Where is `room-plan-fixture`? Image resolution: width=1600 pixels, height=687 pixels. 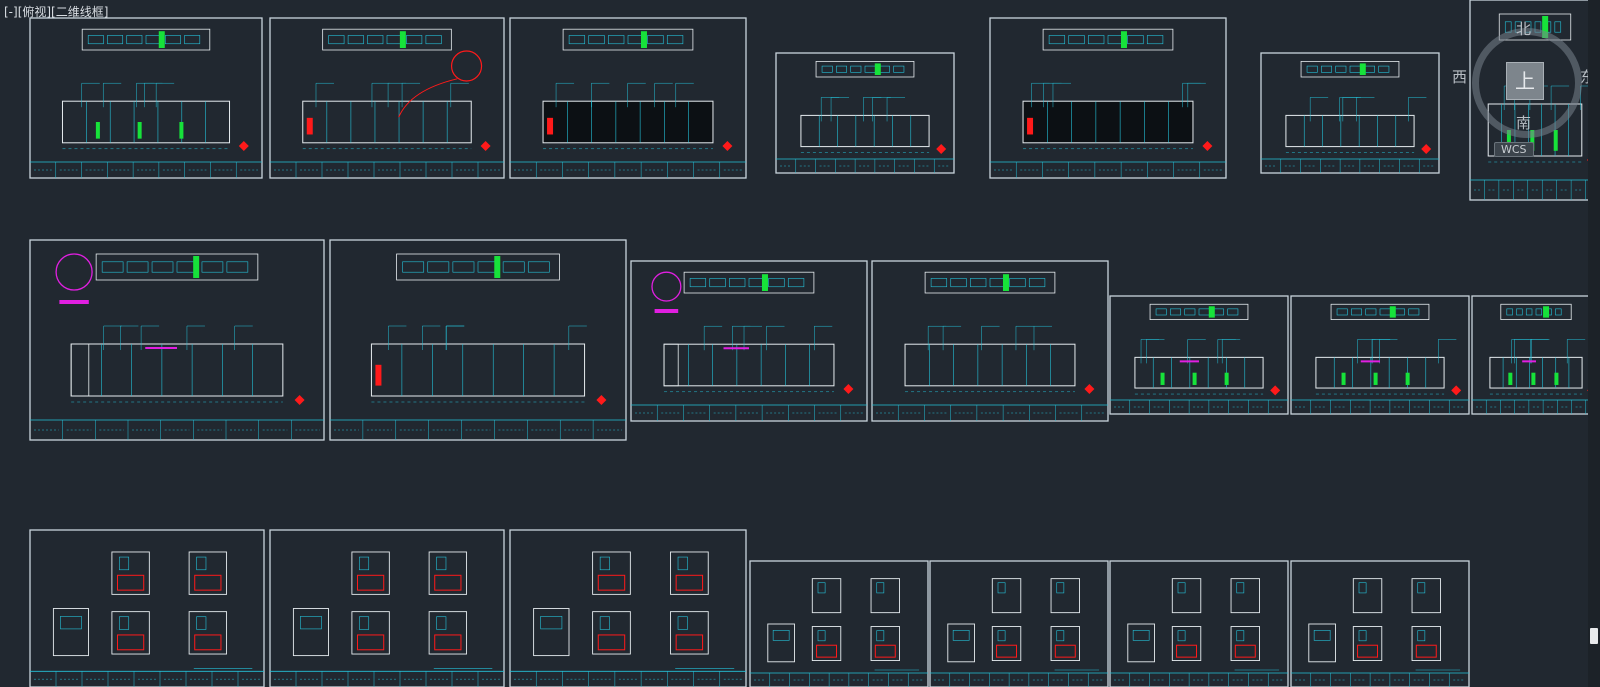
room-plan-fixture is located at coordinates (551, 623).